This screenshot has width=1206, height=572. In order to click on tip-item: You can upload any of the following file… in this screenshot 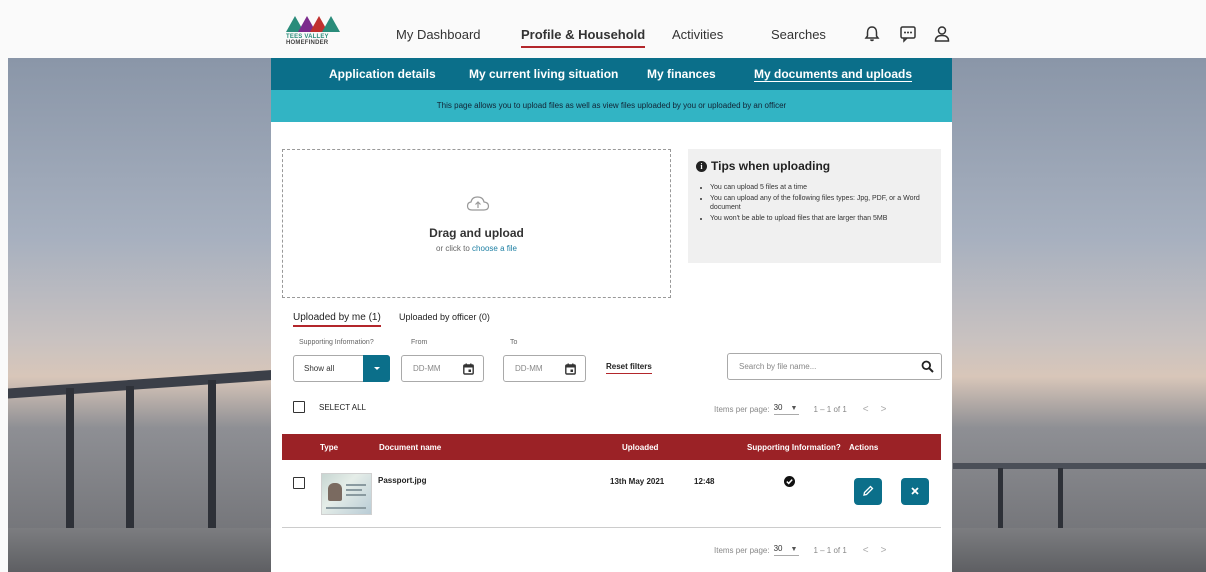, I will do `click(821, 203)`.